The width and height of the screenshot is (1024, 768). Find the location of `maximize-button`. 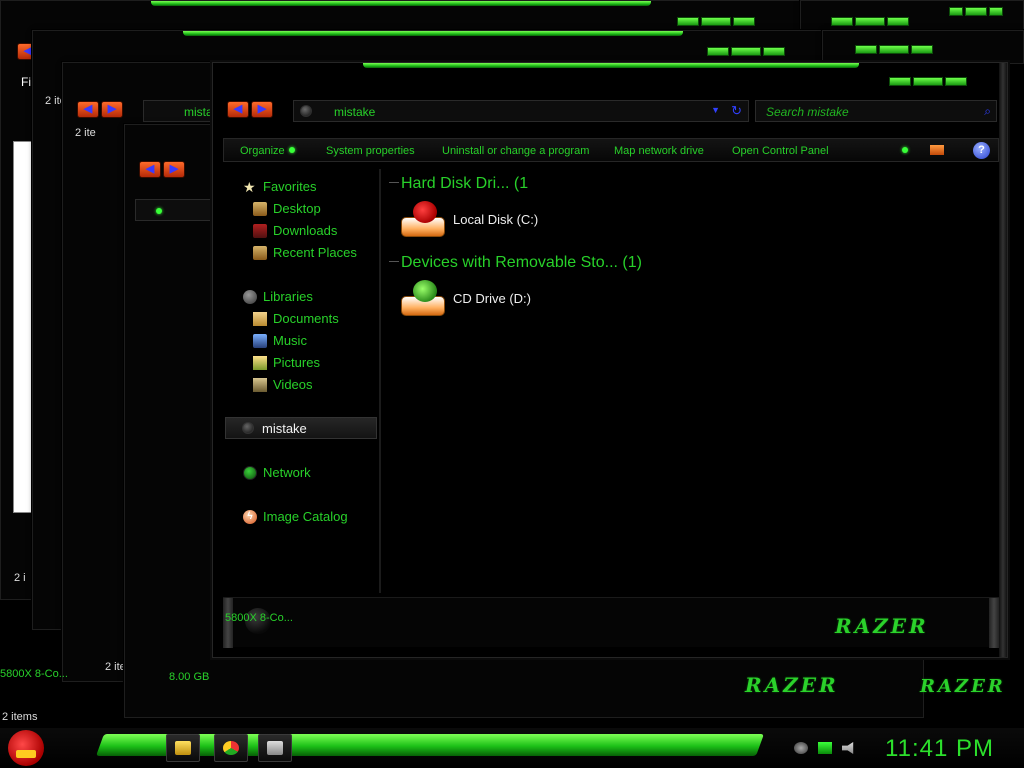

maximize-button is located at coordinates (928, 81).